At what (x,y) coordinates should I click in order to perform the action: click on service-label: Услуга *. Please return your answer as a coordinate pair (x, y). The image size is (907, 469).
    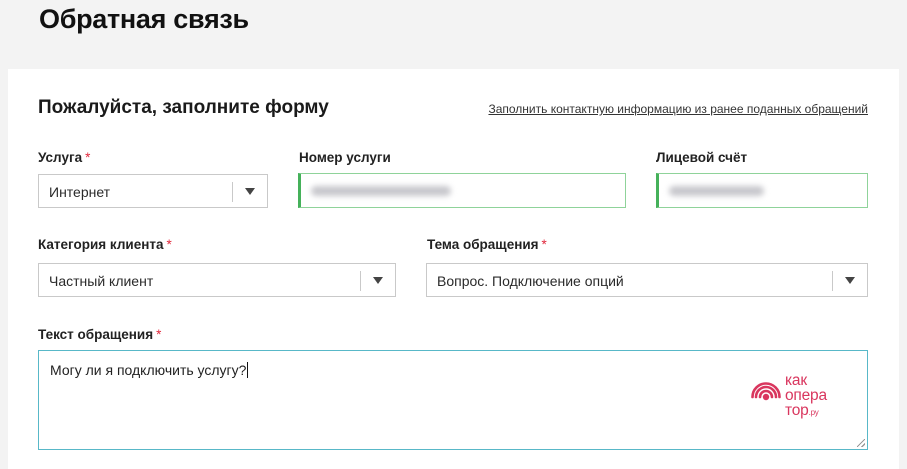
    Looking at the image, I should click on (64, 157).